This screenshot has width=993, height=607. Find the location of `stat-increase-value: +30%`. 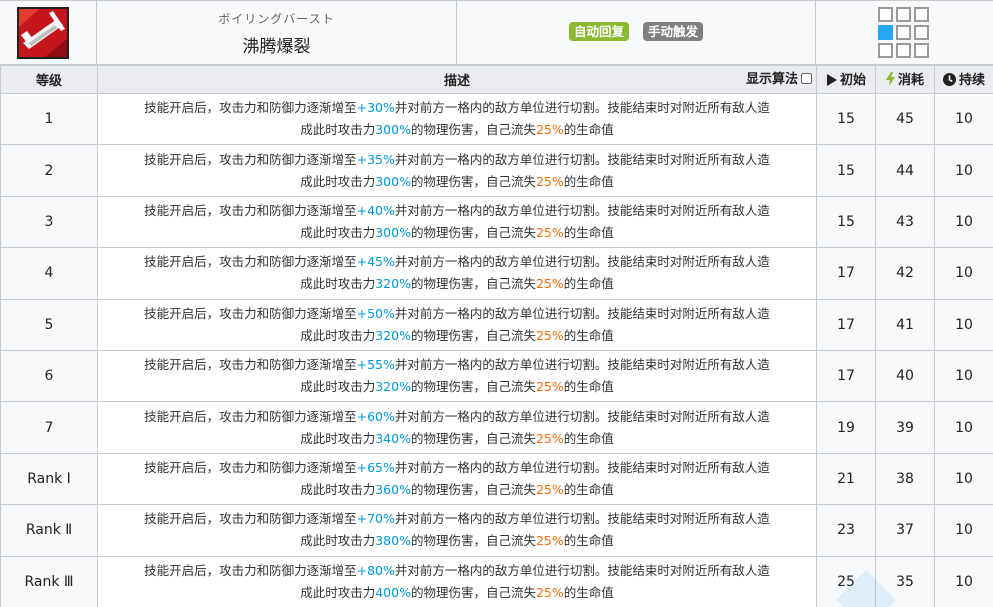

stat-increase-value: +30% is located at coordinates (375, 108).